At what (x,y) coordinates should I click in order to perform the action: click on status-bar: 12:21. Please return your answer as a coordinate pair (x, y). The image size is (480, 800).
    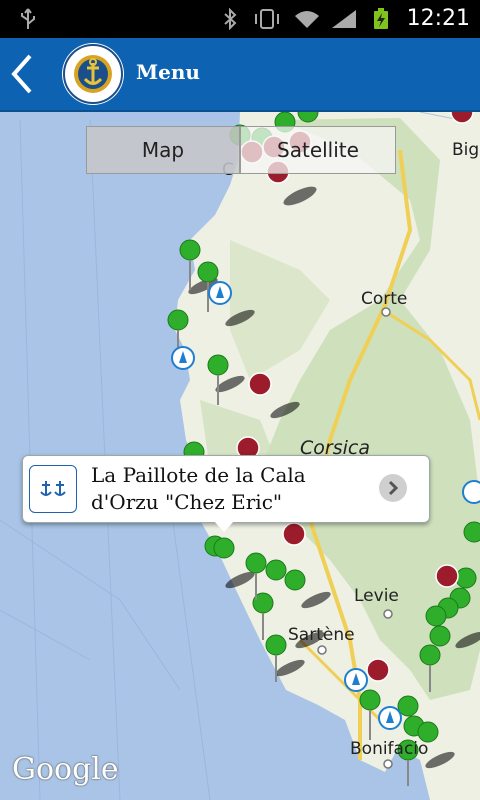
    Looking at the image, I should click on (240, 19).